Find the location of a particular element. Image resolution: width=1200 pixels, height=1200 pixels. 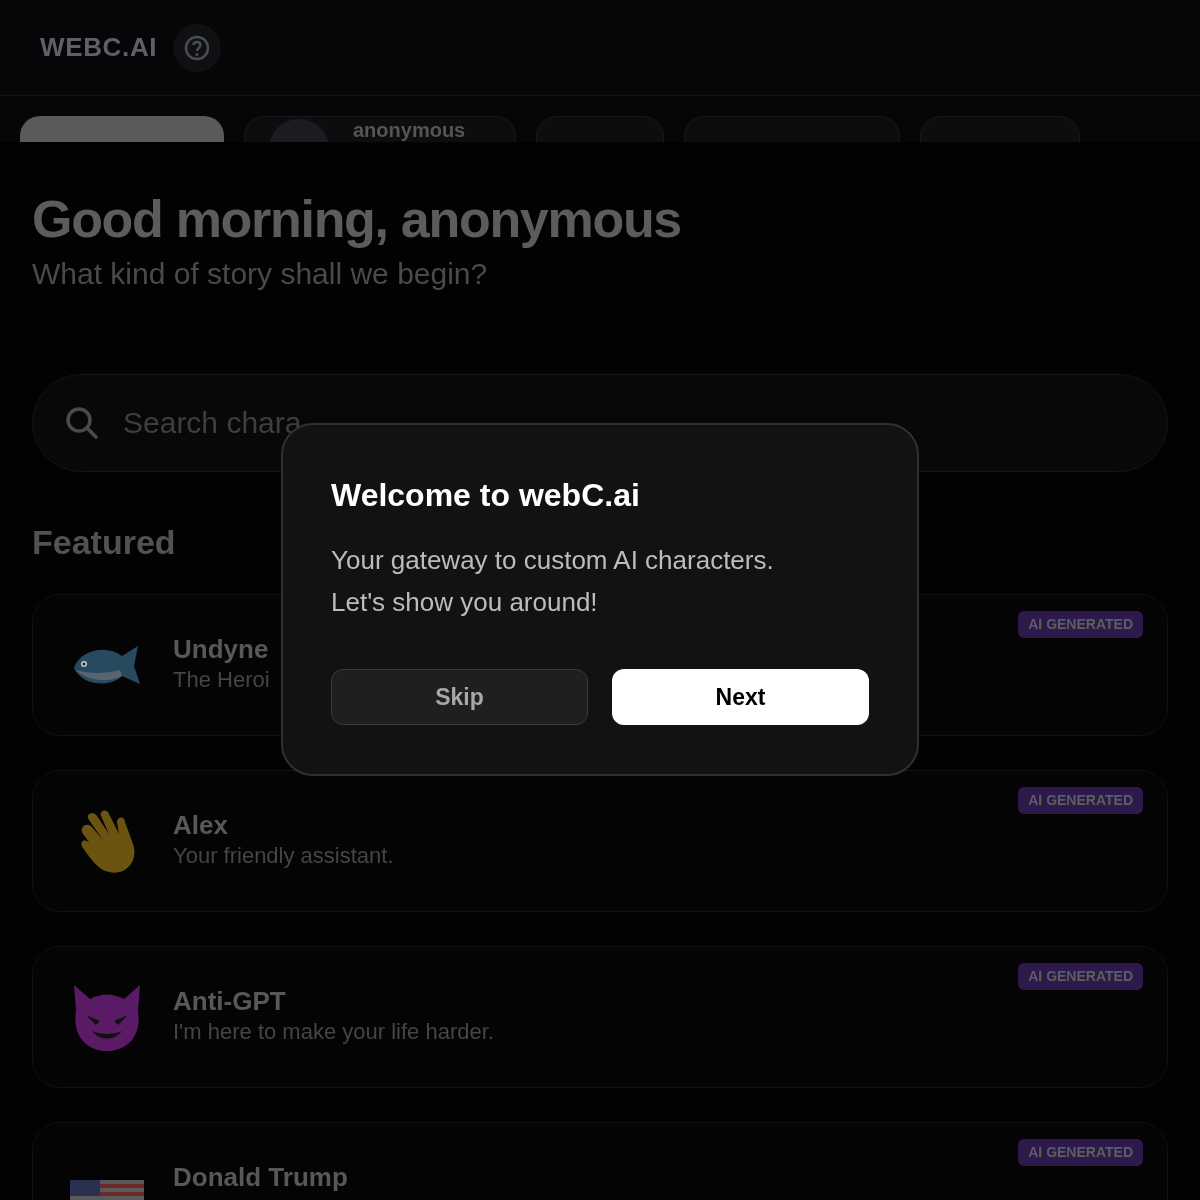

devil-face-icon is located at coordinates (107, 1018).